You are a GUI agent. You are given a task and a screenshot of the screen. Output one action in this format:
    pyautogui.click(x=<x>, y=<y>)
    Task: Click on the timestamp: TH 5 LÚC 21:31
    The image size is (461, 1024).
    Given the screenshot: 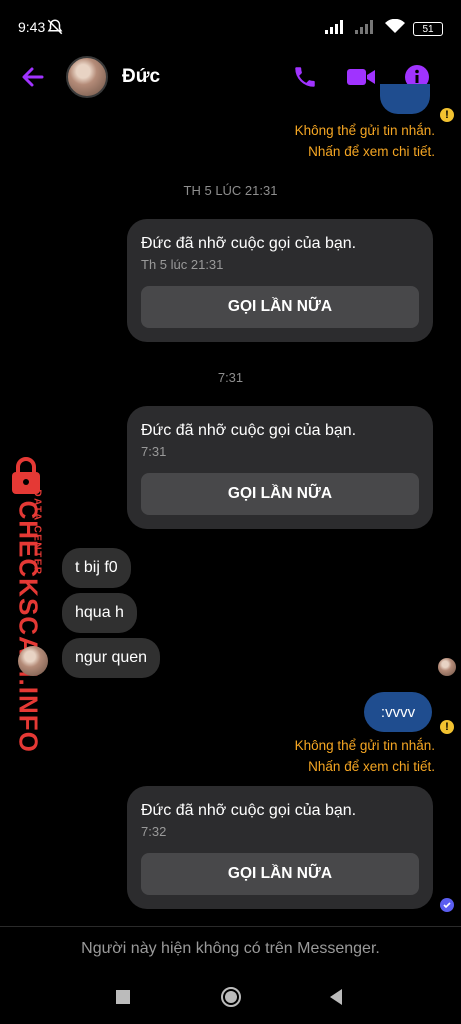 What is the action you would take?
    pyautogui.click(x=230, y=190)
    